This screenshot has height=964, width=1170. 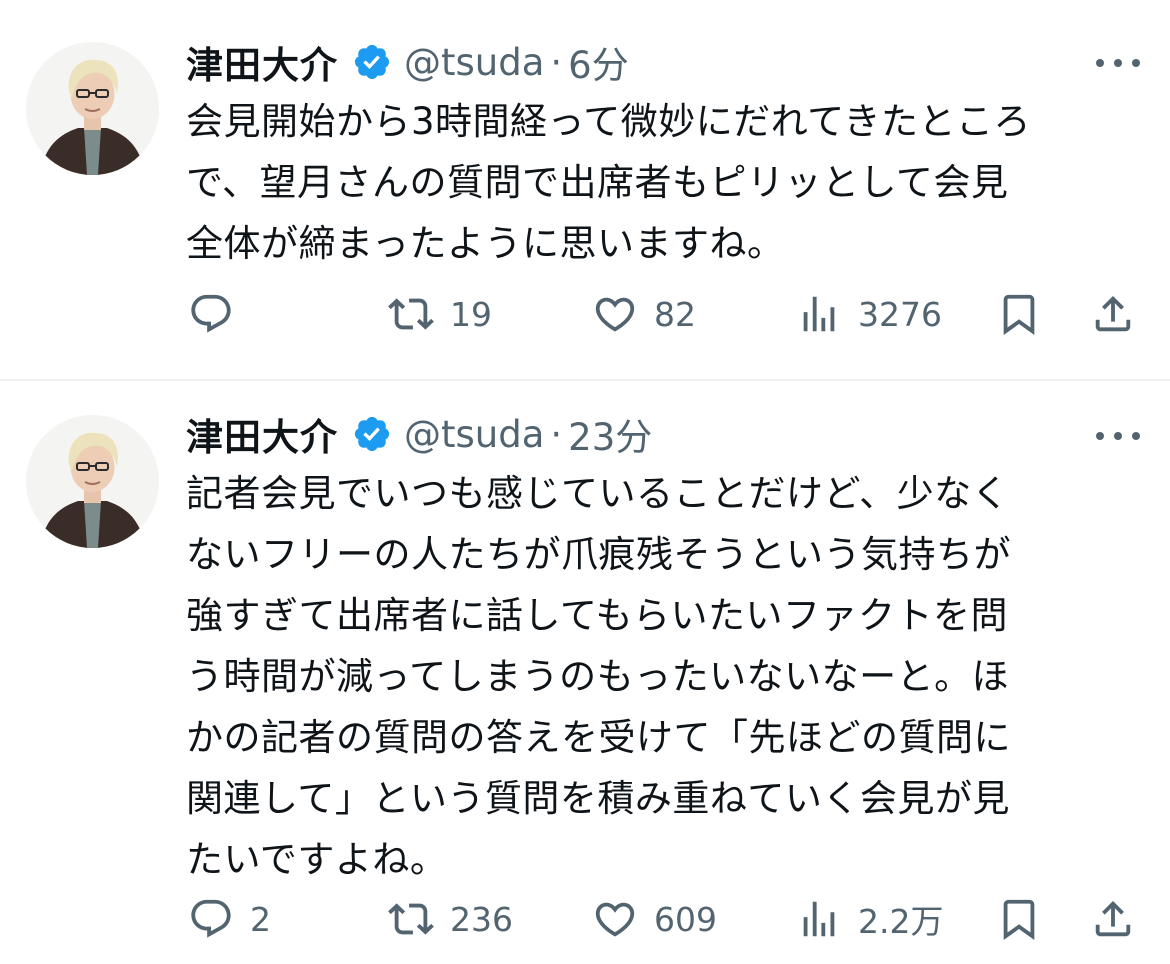 What do you see at coordinates (610, 434) in the screenshot?
I see `timestamp: 23分` at bounding box center [610, 434].